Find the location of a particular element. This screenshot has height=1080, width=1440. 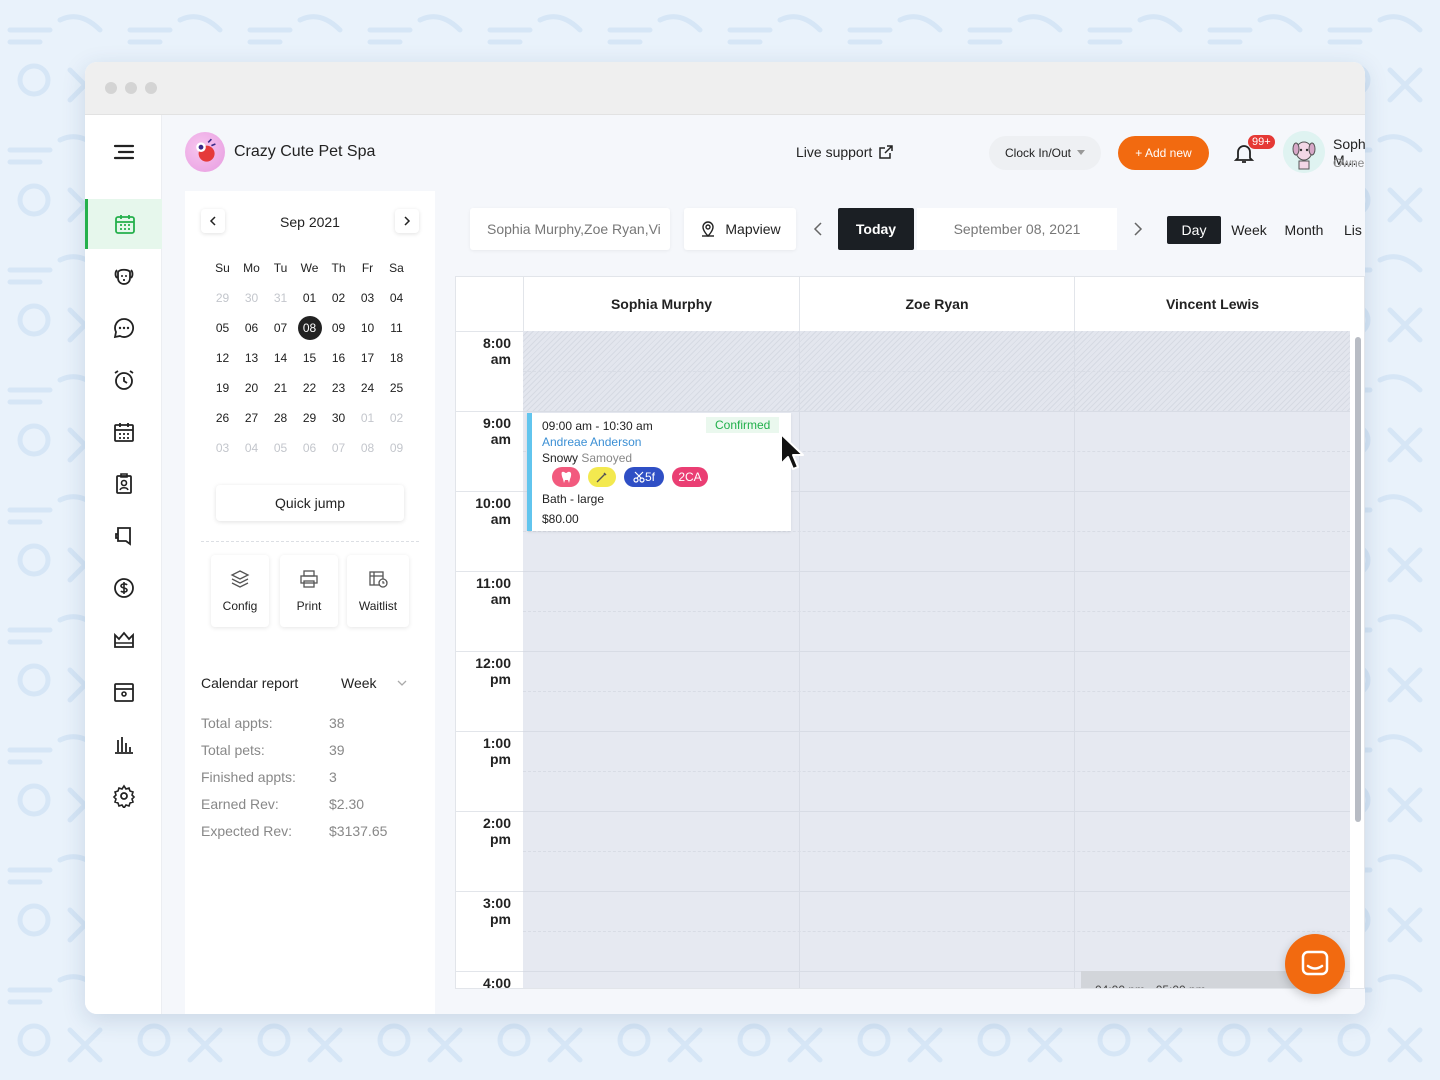

nav-giftcards is located at coordinates (123, 692).